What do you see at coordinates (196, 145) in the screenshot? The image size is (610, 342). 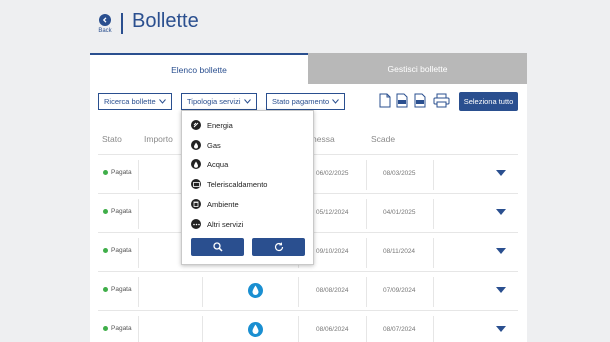 I see `flame-icon` at bounding box center [196, 145].